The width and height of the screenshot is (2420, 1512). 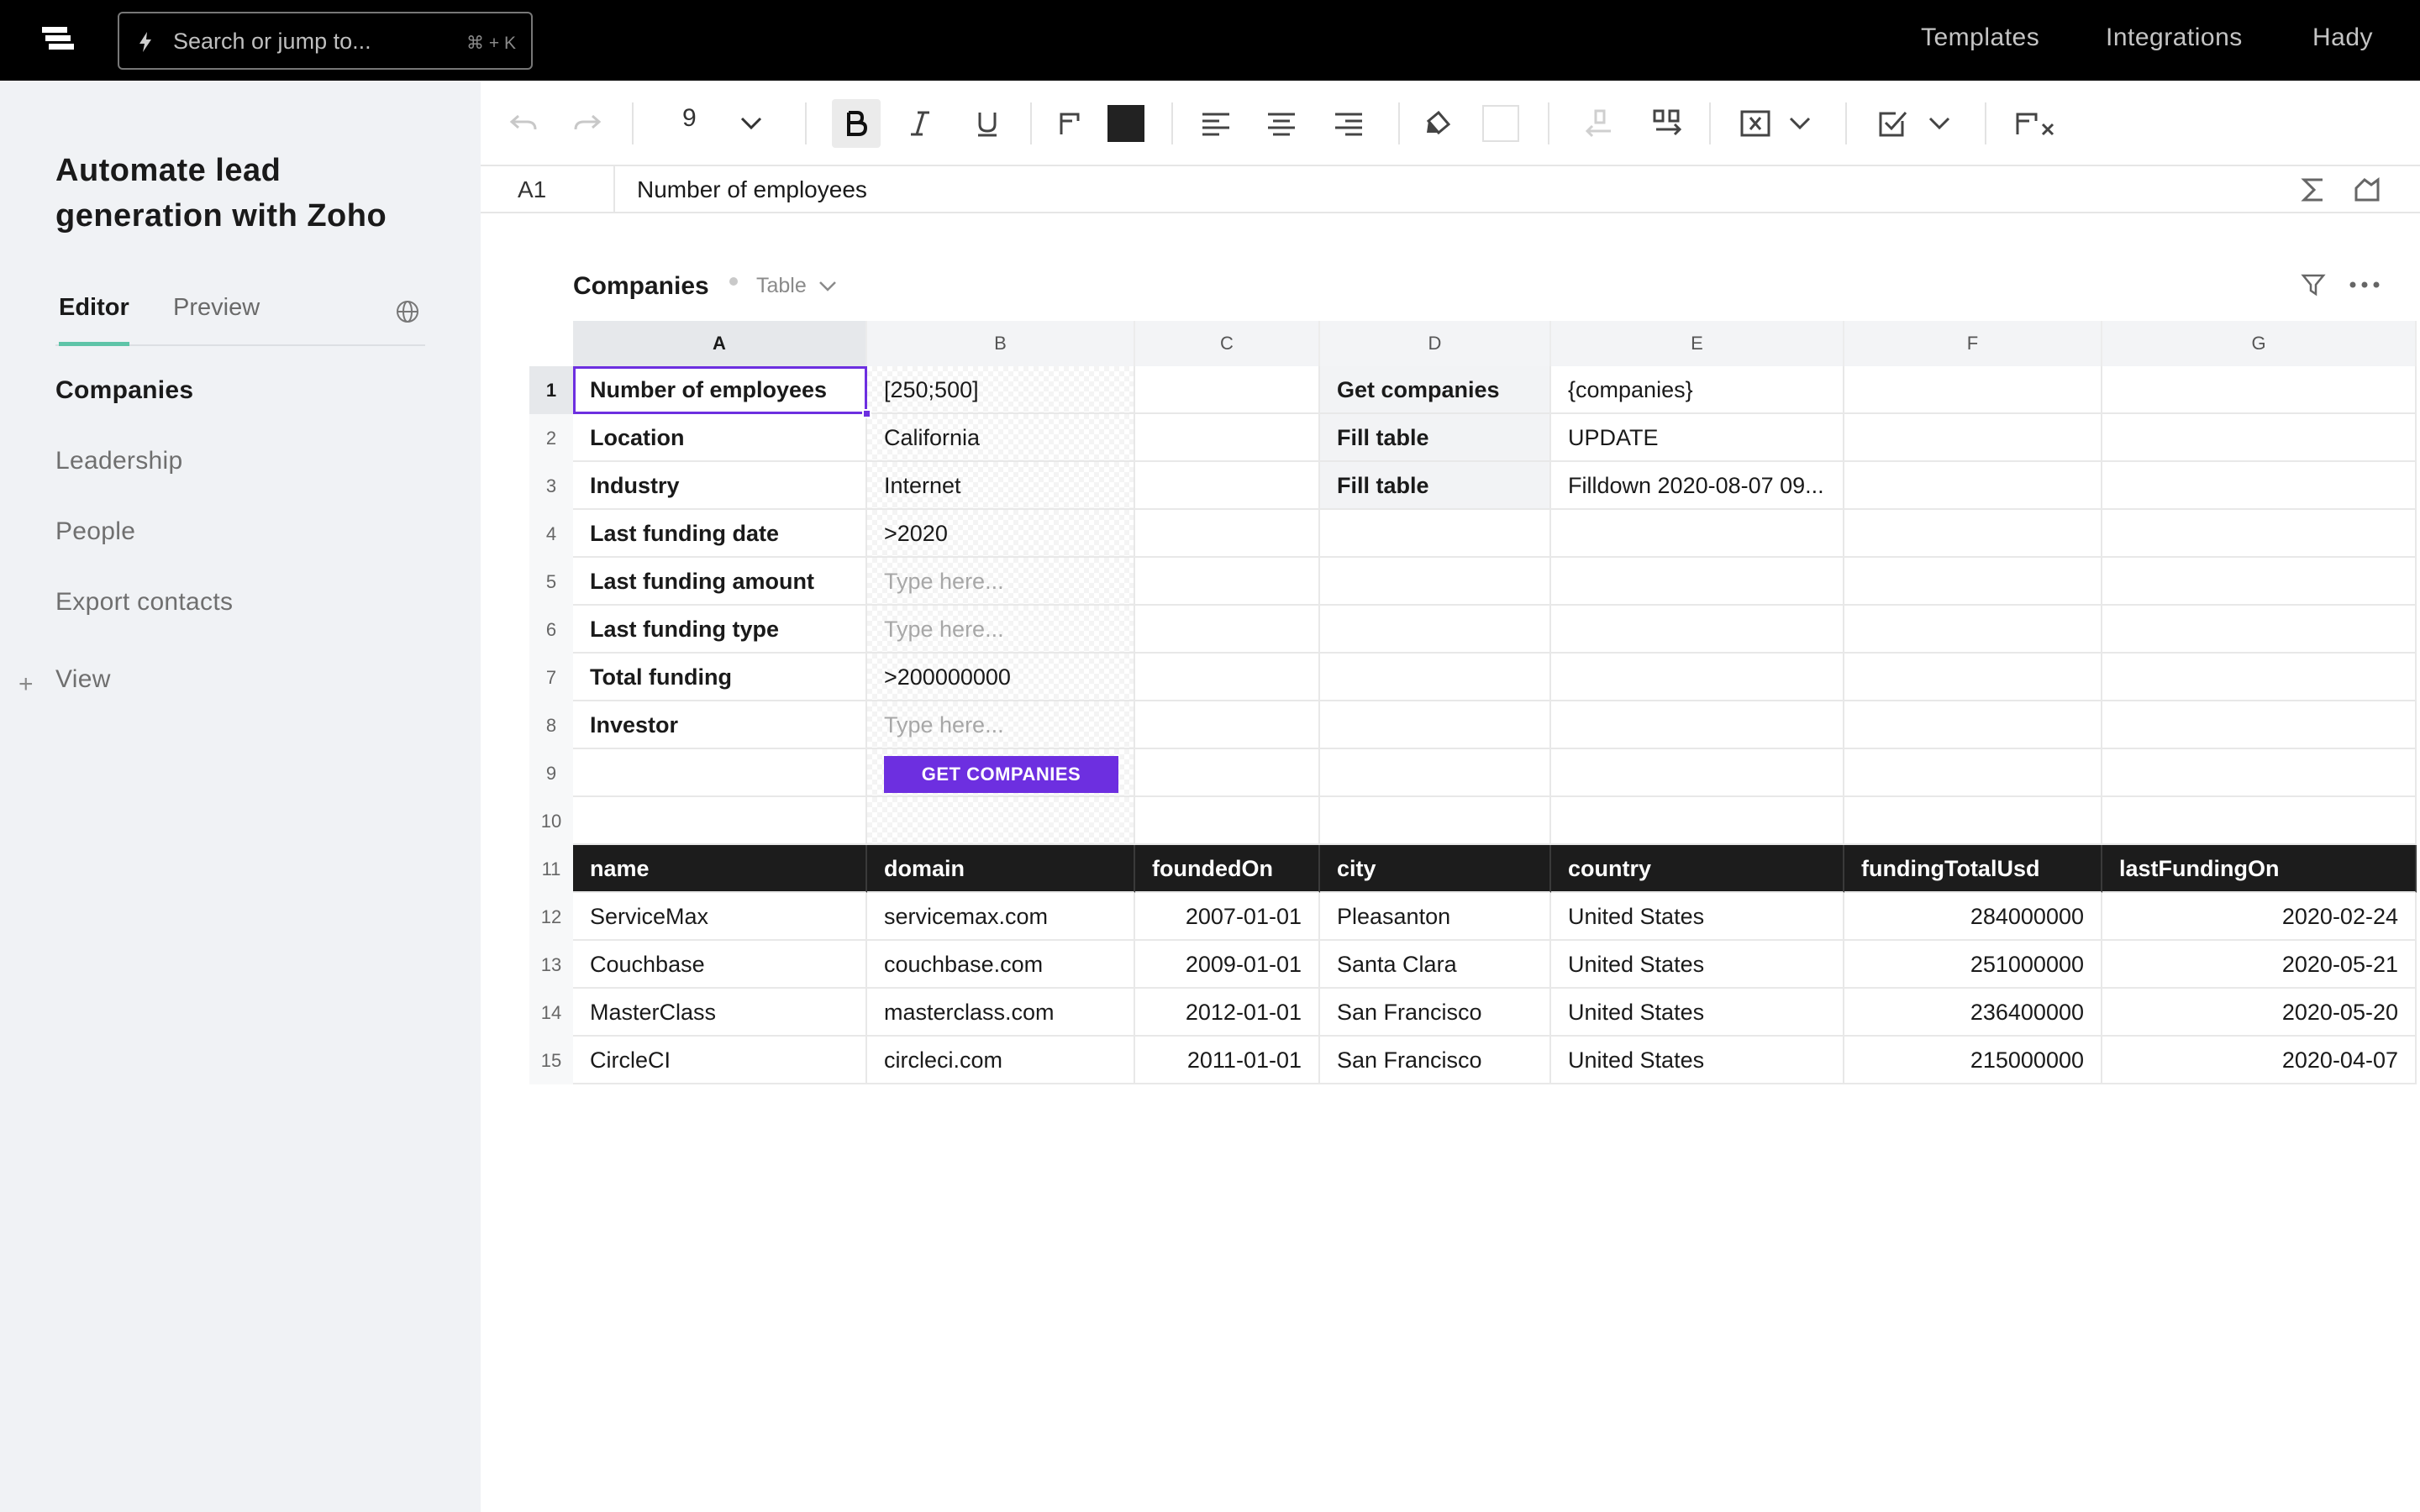 I want to click on result-cell: MasterClass, so click(x=720, y=1013).